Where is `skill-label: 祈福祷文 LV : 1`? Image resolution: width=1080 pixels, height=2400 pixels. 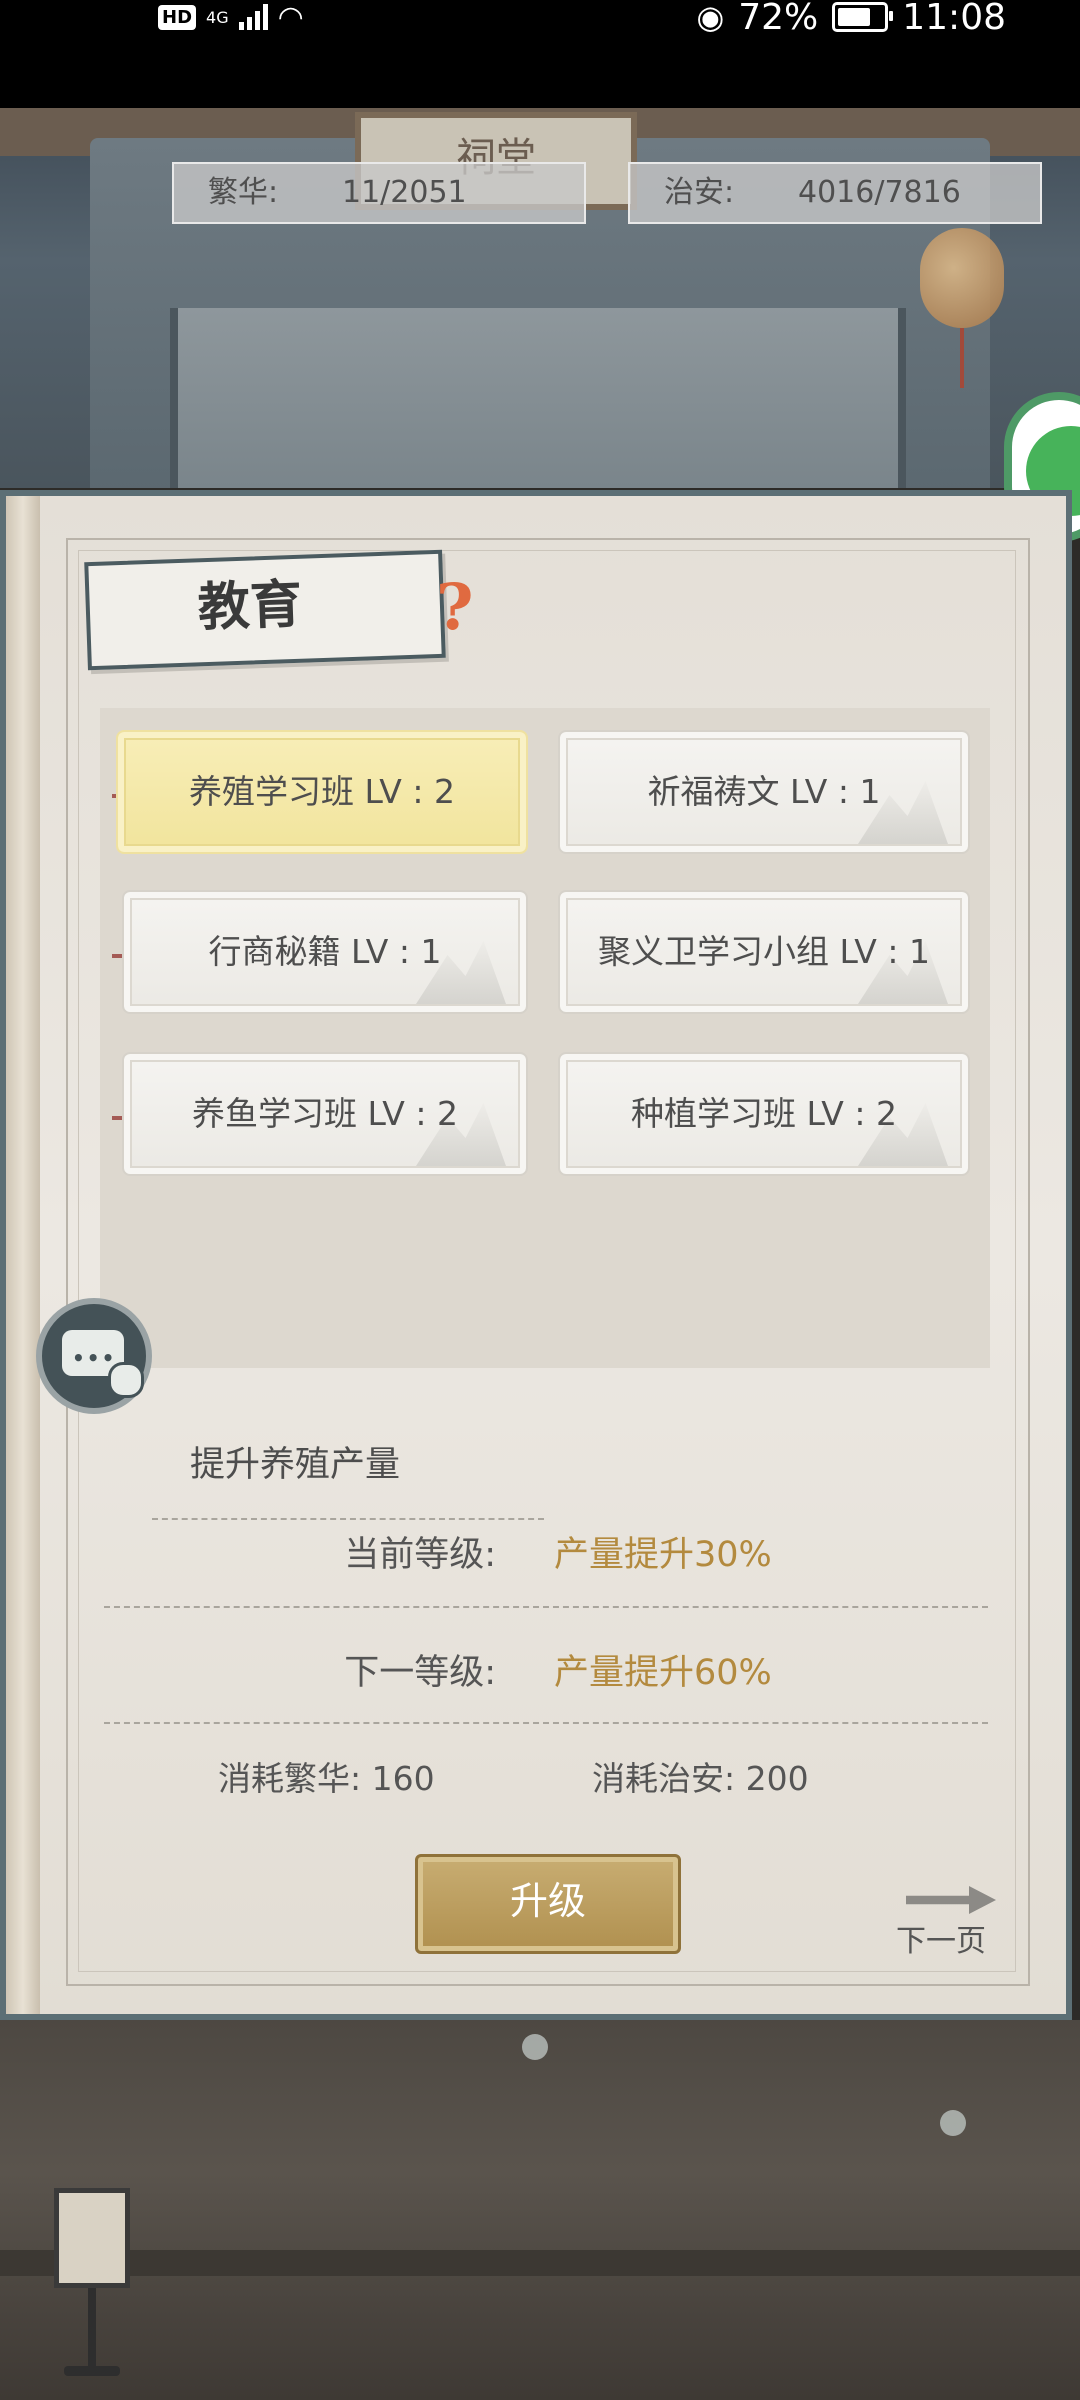 skill-label: 祈福祷文 LV : 1 is located at coordinates (764, 791).